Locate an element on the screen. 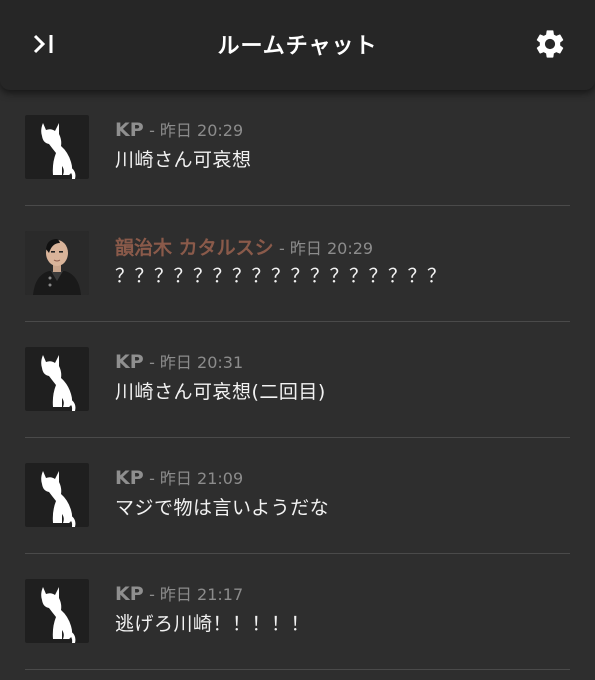  divider is located at coordinates (297, 669).